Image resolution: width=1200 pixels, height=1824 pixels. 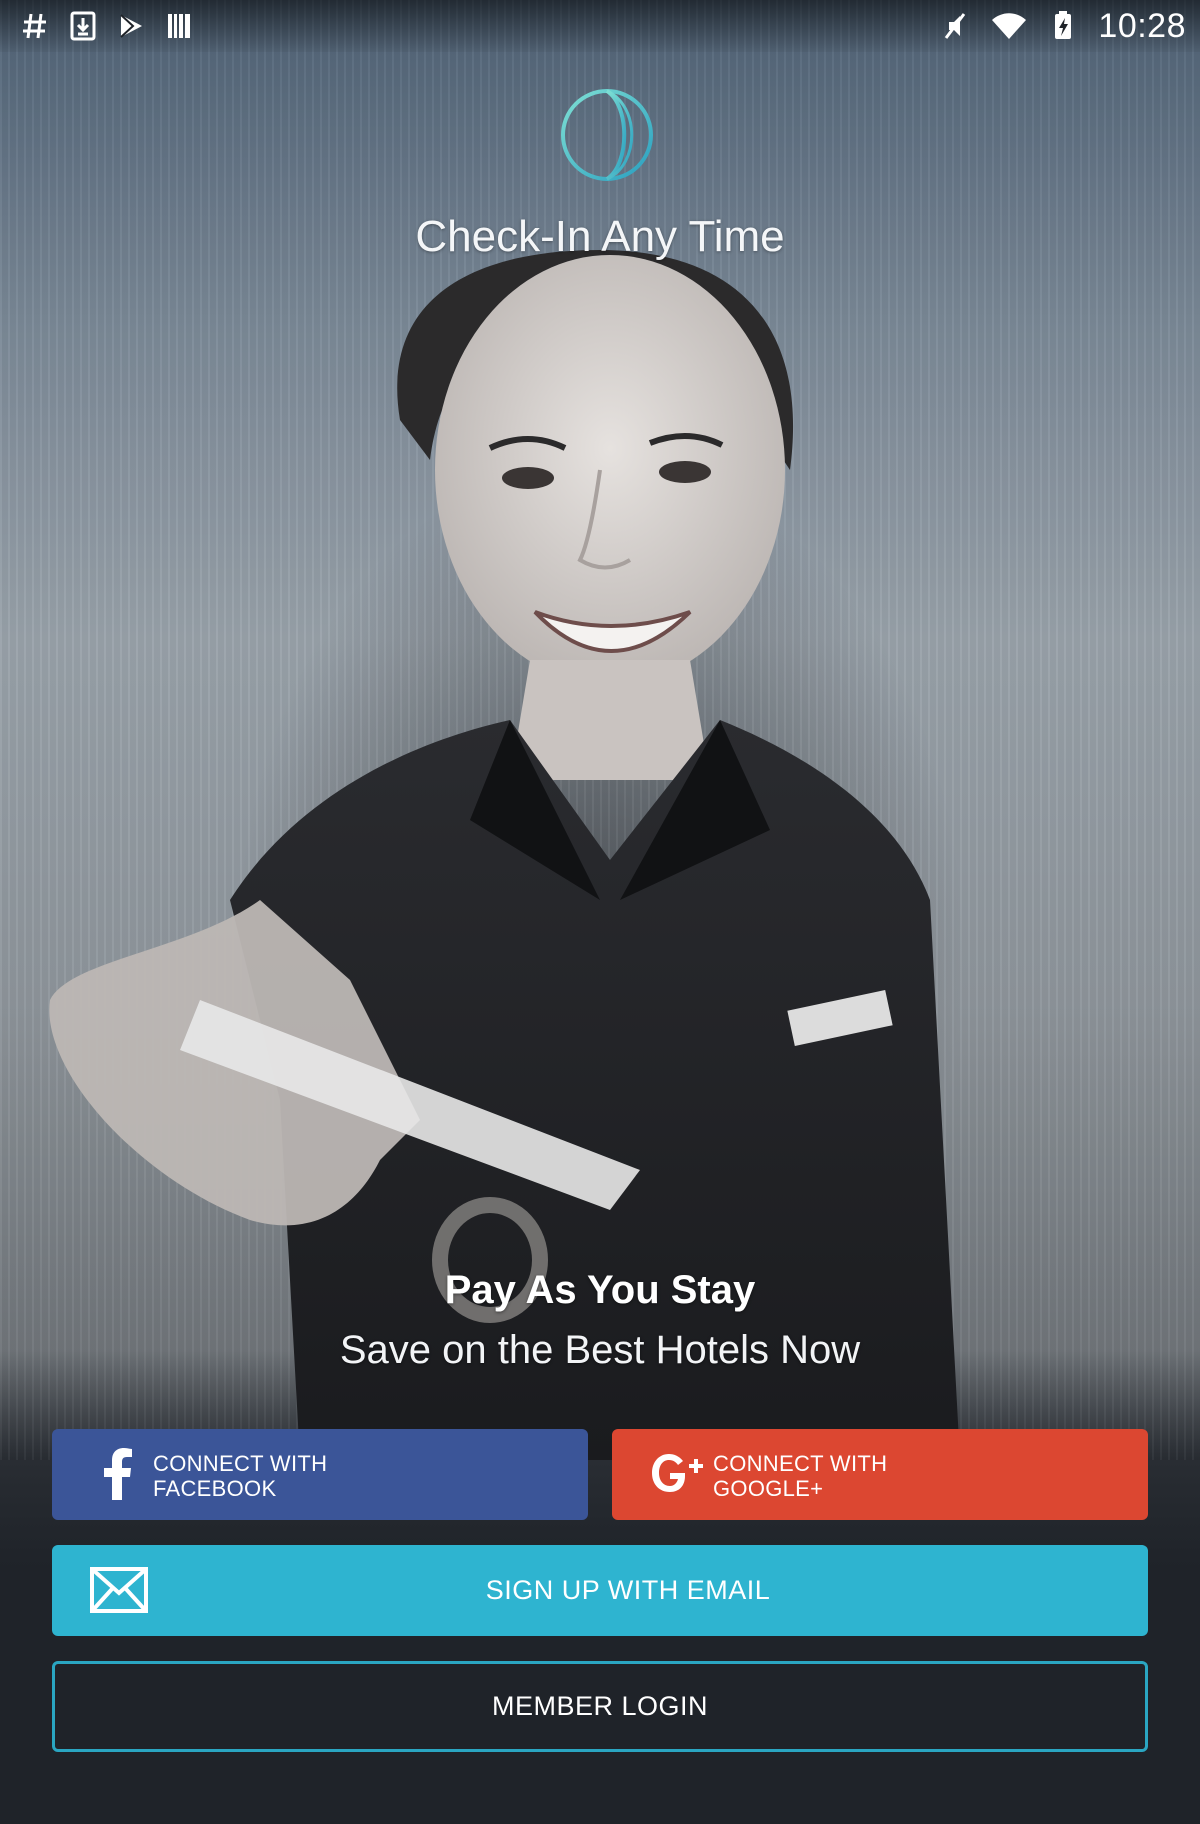 I want to click on connect-facebook-button: CONNECT WITH FACEBOOK, so click(x=320, y=1474).